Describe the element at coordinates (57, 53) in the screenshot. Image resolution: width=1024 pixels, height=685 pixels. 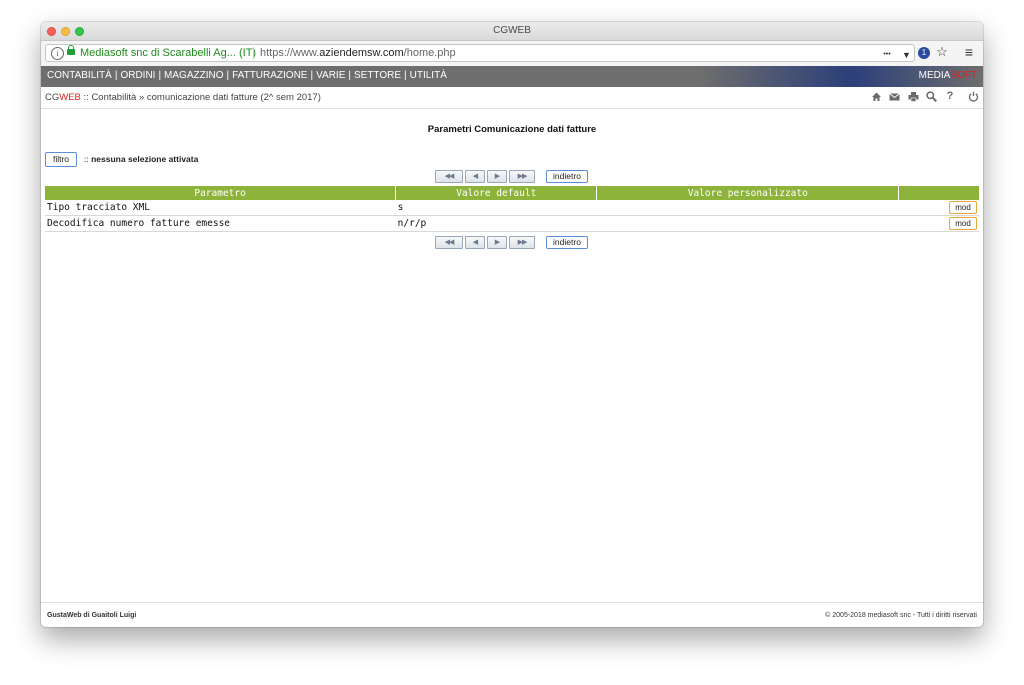
I see `info-icon: i` at that location.